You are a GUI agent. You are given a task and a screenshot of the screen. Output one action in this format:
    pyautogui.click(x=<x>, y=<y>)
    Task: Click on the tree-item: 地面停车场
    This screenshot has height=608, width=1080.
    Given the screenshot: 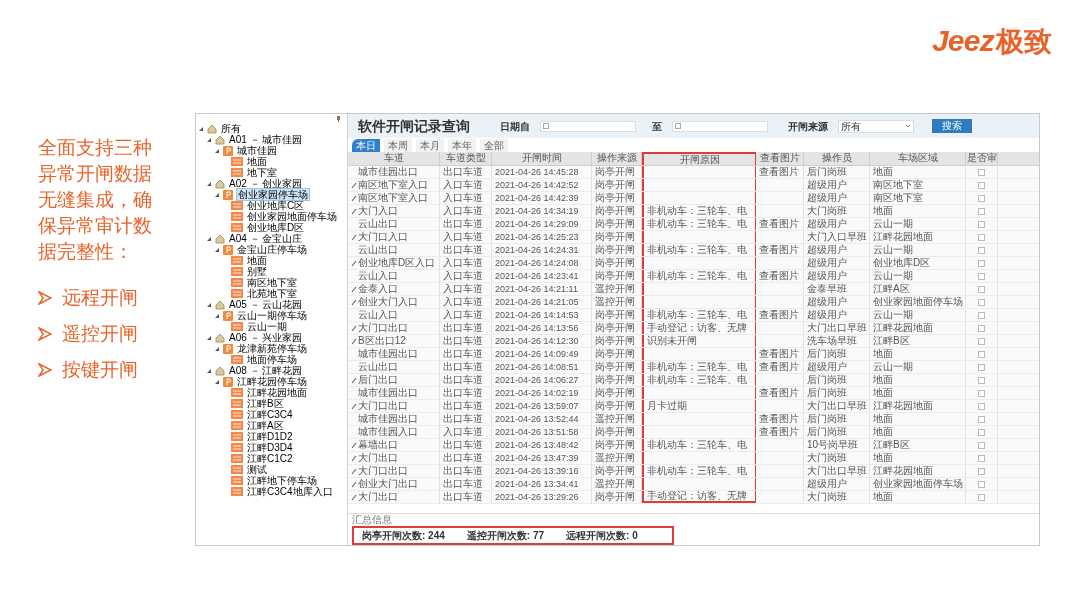 What is the action you would take?
    pyautogui.click(x=272, y=359)
    